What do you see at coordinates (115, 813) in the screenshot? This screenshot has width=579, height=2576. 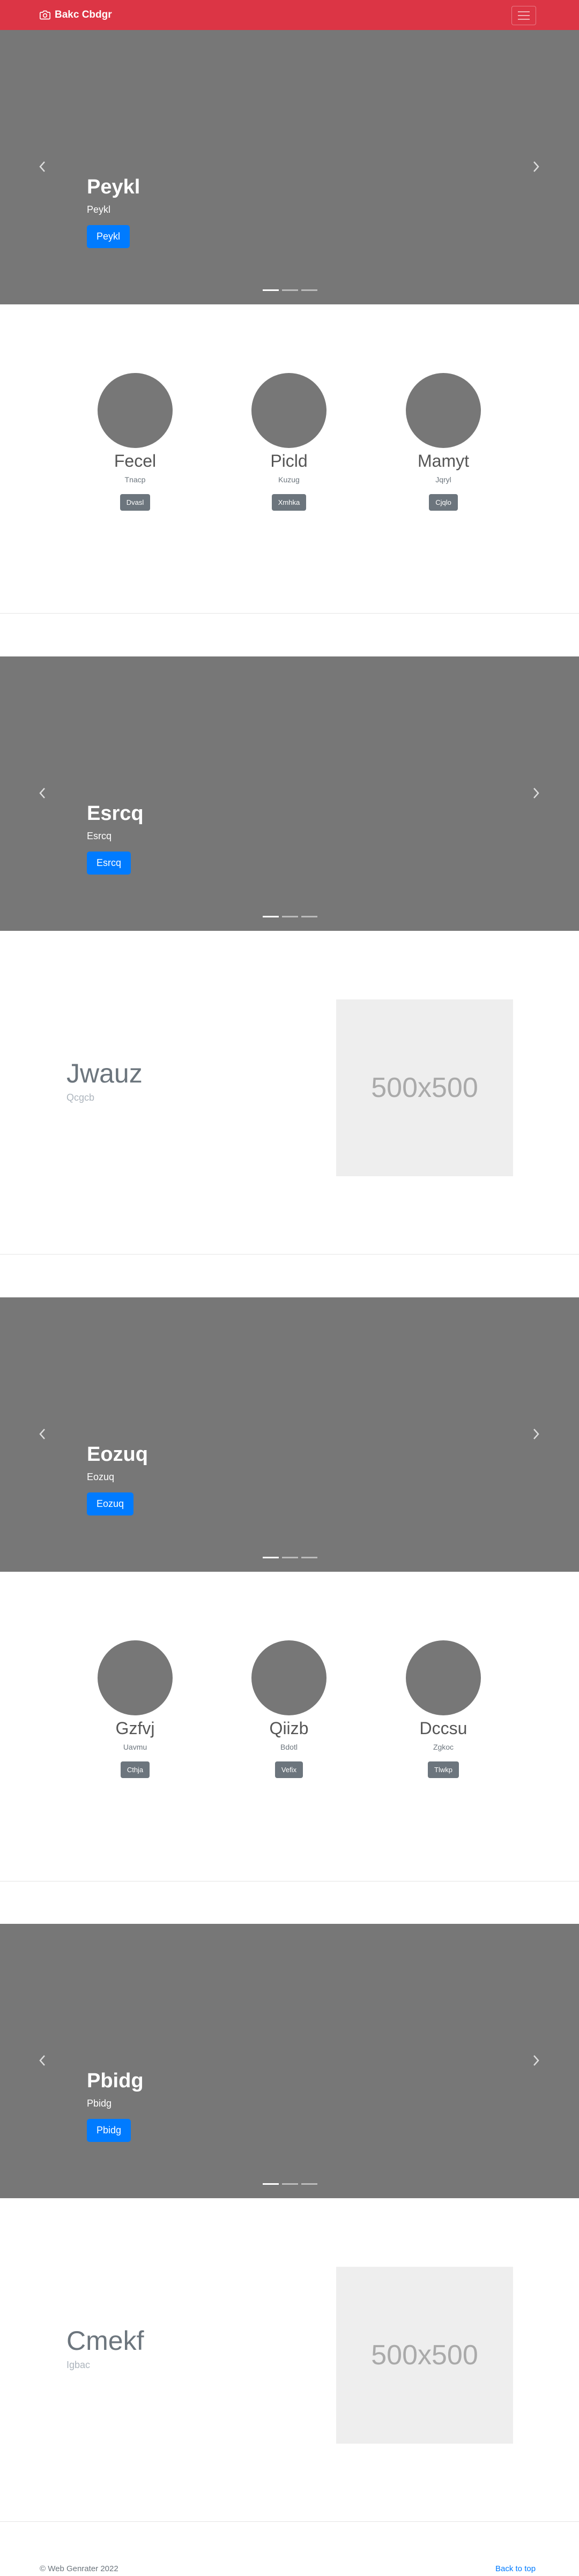 I see `carousel-title: Esrcq` at bounding box center [115, 813].